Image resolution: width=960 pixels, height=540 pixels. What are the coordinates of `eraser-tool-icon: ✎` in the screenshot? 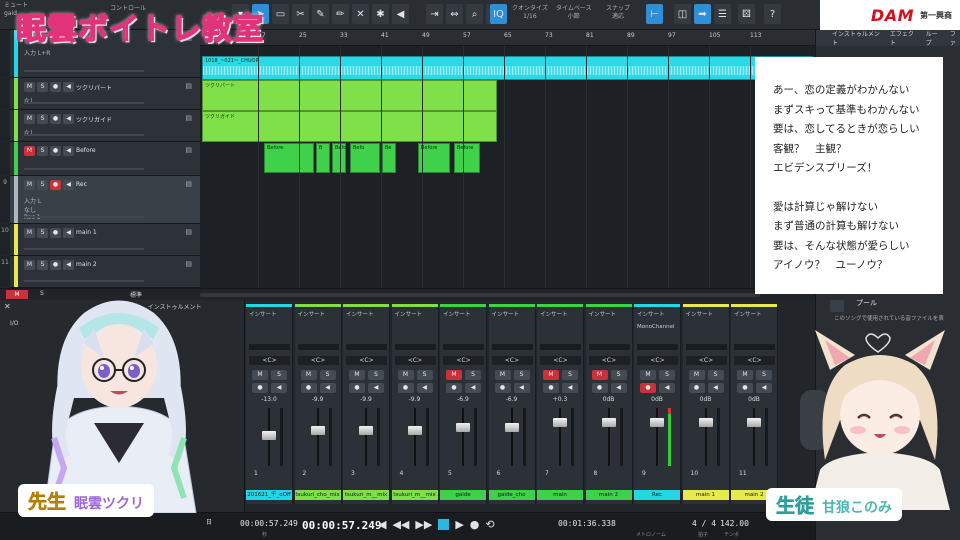 It's located at (320, 14).